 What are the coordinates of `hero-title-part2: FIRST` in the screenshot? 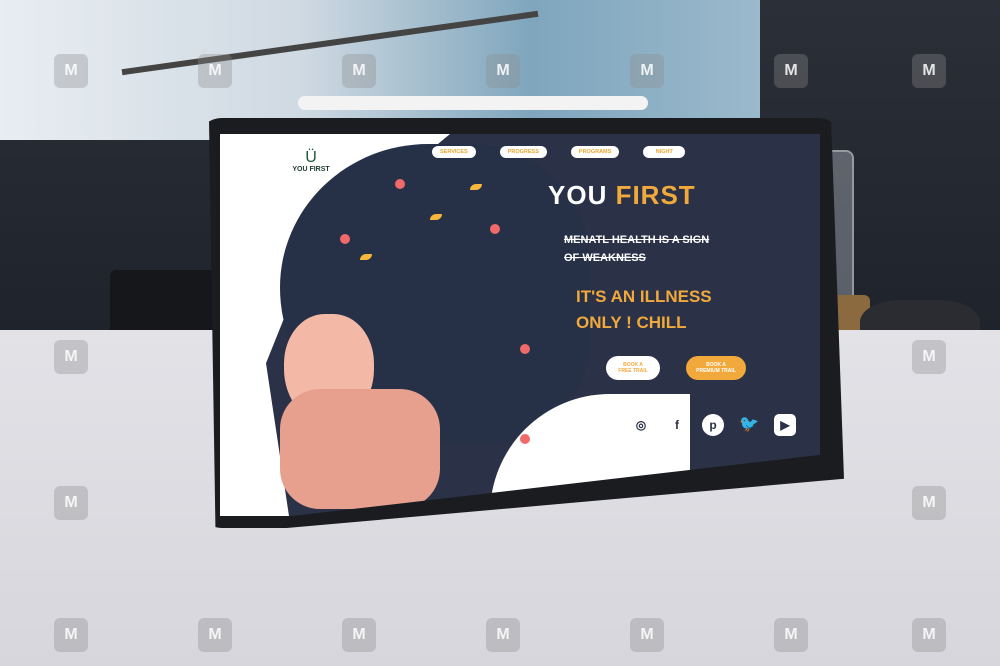 It's located at (655, 195).